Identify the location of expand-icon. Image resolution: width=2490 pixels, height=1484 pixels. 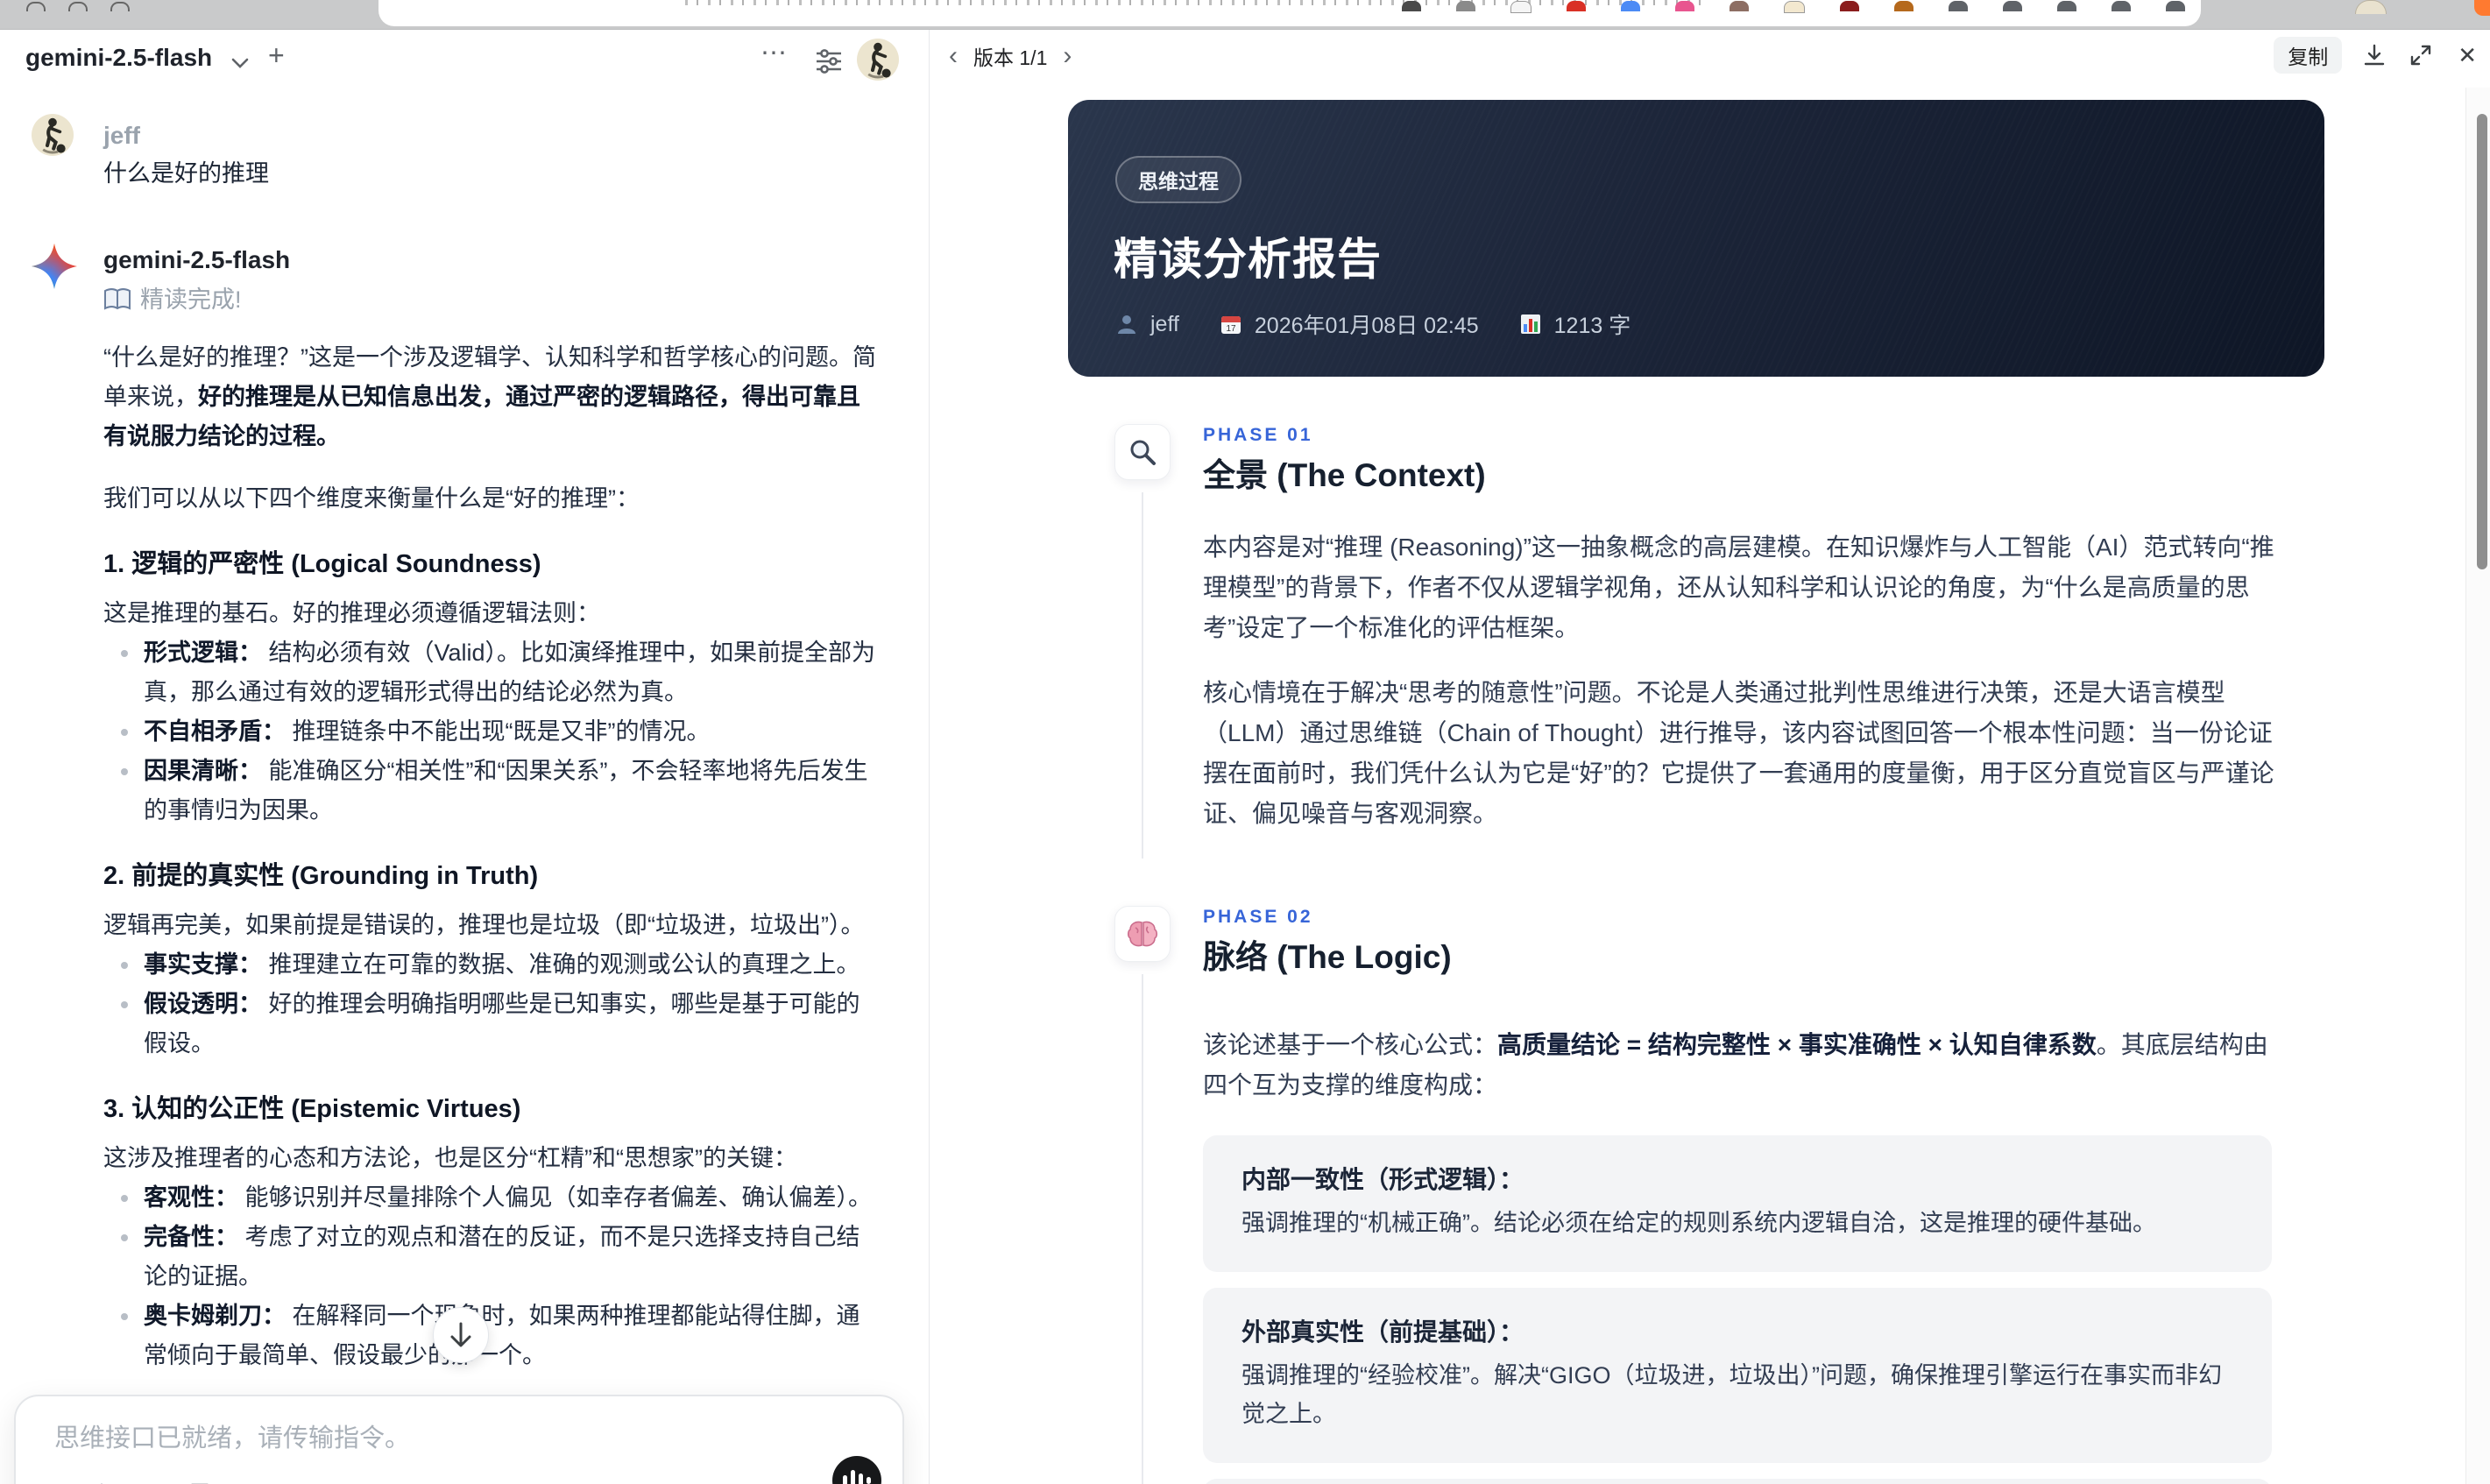
(2421, 55).